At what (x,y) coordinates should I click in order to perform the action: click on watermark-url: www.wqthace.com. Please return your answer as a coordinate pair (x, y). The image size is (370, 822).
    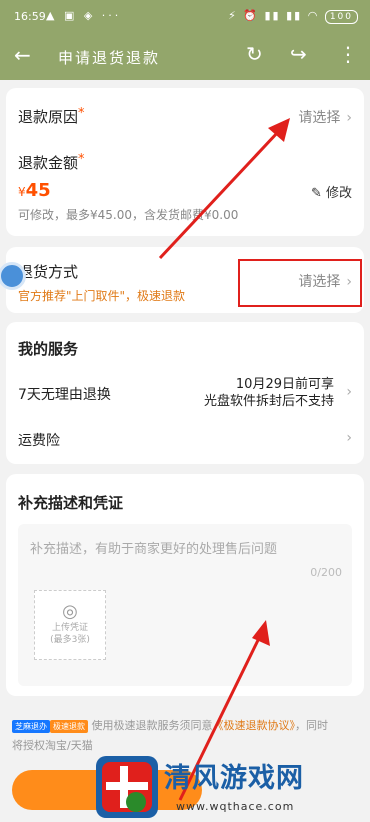
    Looking at the image, I should click on (235, 806).